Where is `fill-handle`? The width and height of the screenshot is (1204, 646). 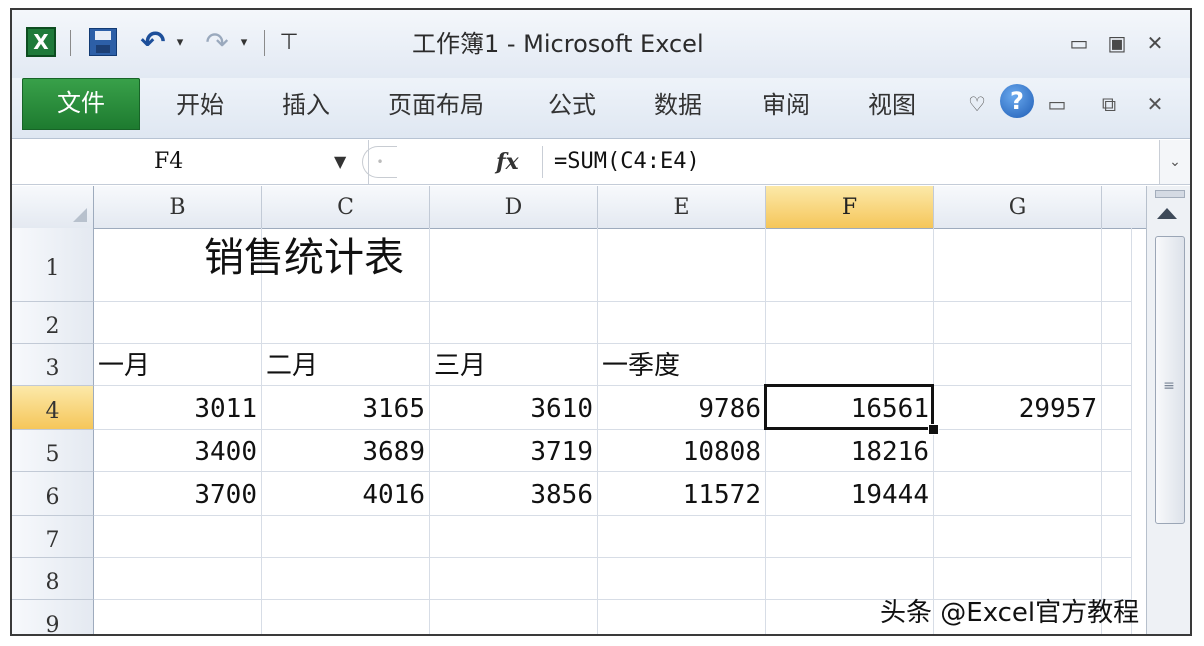 fill-handle is located at coordinates (933, 429).